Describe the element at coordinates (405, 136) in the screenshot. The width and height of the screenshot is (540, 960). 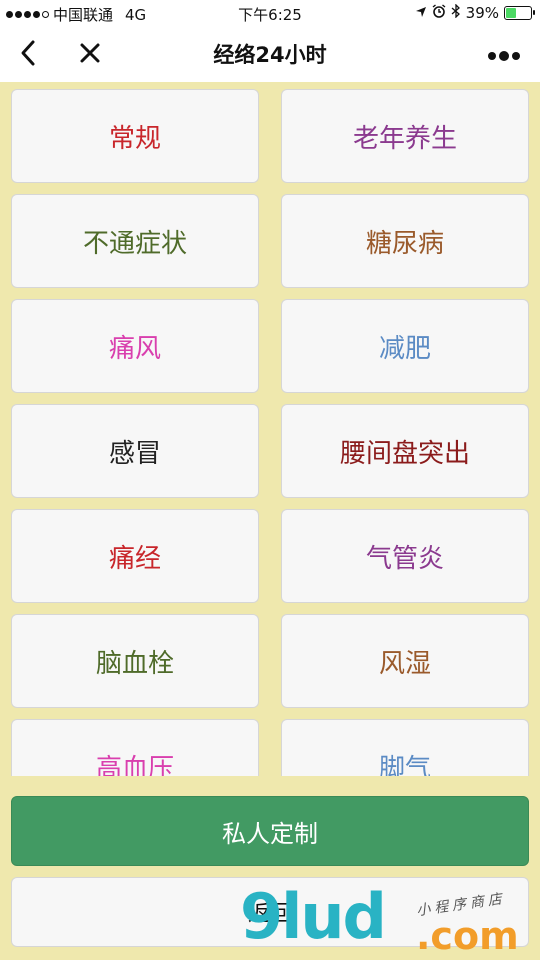
I see `category-tile: 老年养生` at that location.